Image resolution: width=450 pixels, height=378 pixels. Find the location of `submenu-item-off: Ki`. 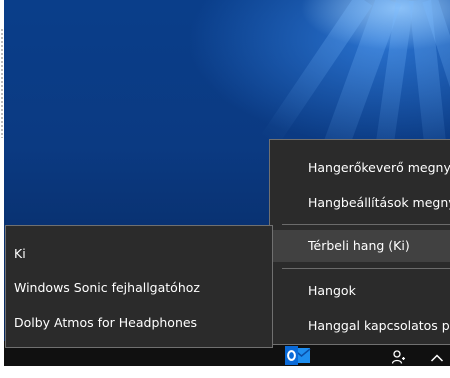

submenu-item-off: Ki is located at coordinates (139, 254).